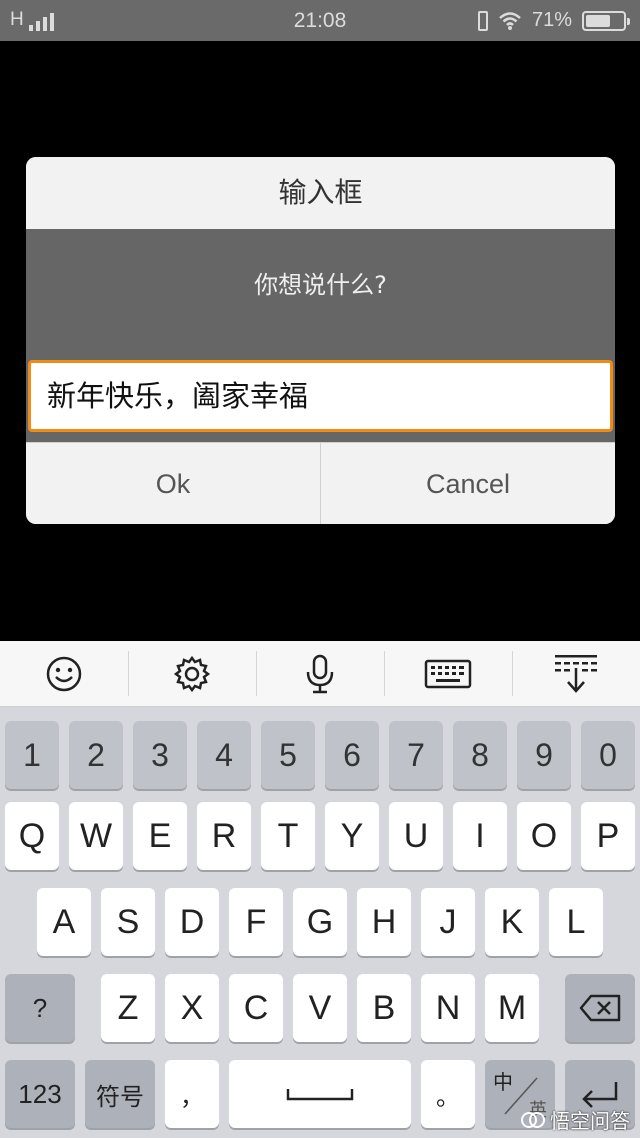  I want to click on key-5: 5, so click(288, 755).